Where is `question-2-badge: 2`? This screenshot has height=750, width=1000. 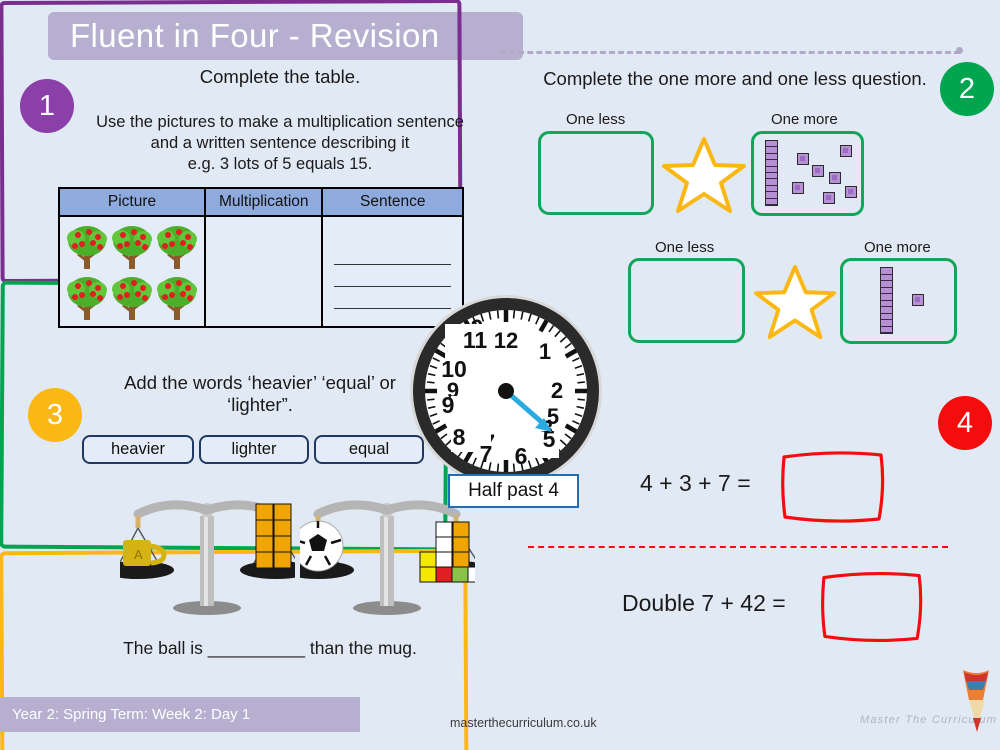
question-2-badge: 2 is located at coordinates (967, 89).